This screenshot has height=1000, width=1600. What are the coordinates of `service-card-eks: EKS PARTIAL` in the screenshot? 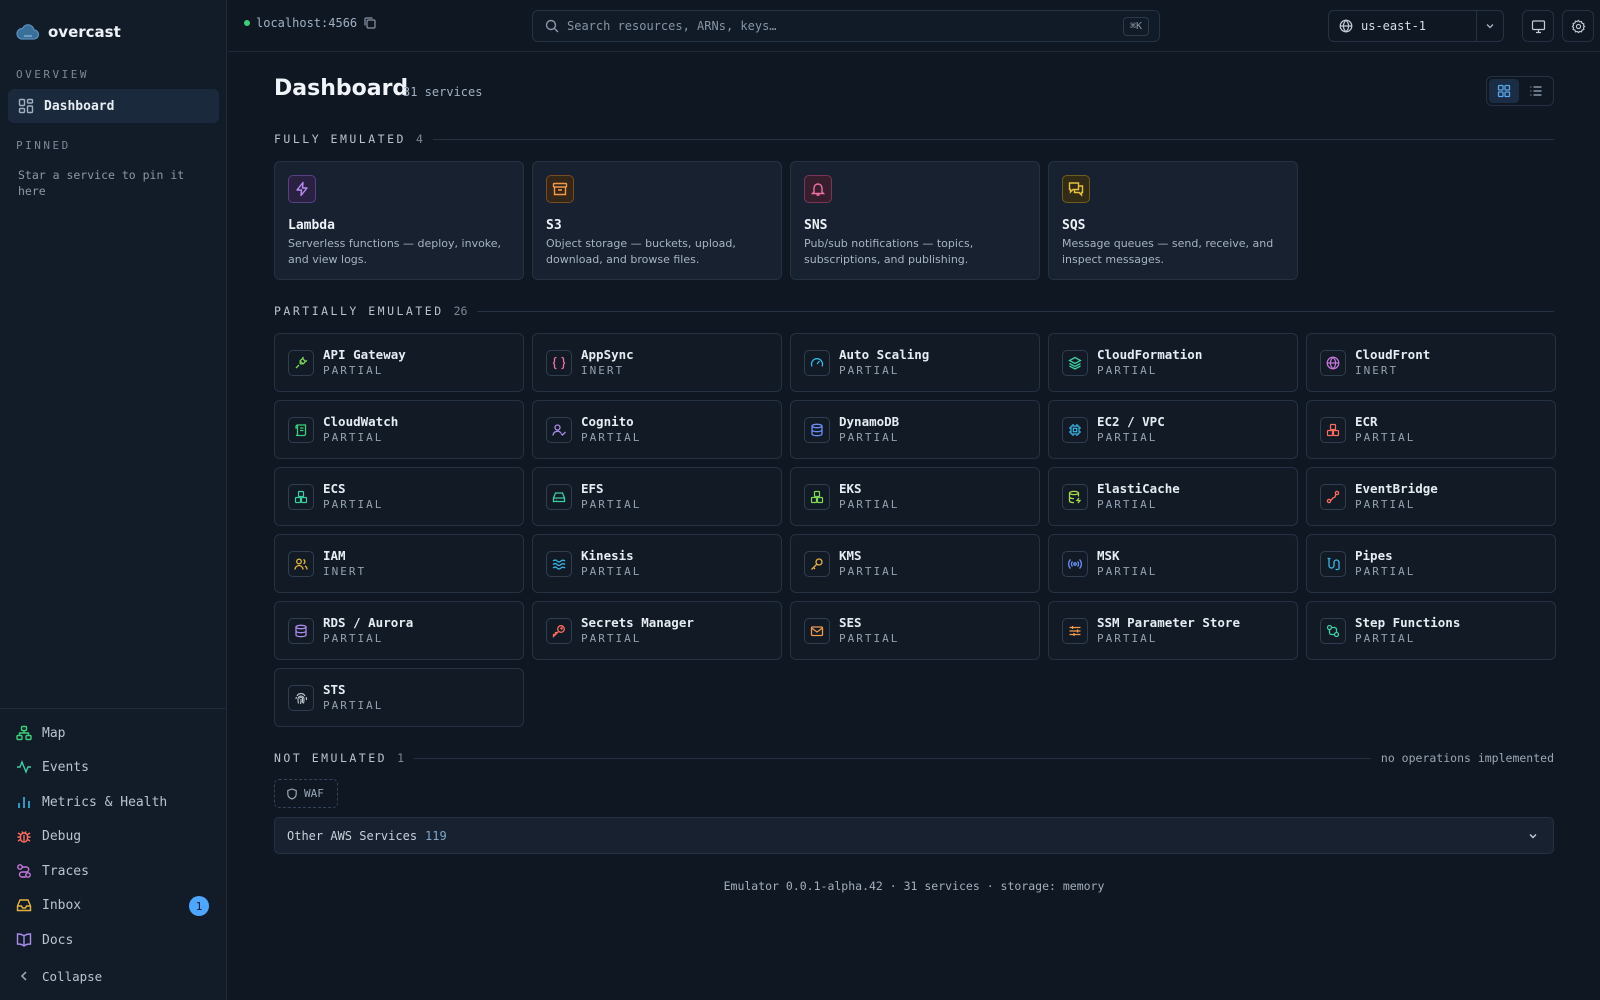 It's located at (915, 496).